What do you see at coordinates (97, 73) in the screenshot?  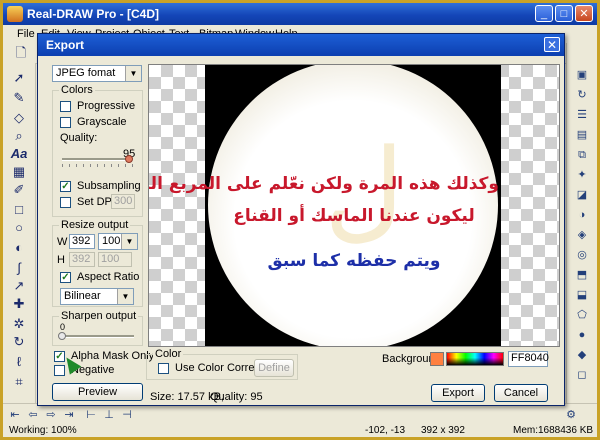 I see `format-select: JPEG fomat ▼` at bounding box center [97, 73].